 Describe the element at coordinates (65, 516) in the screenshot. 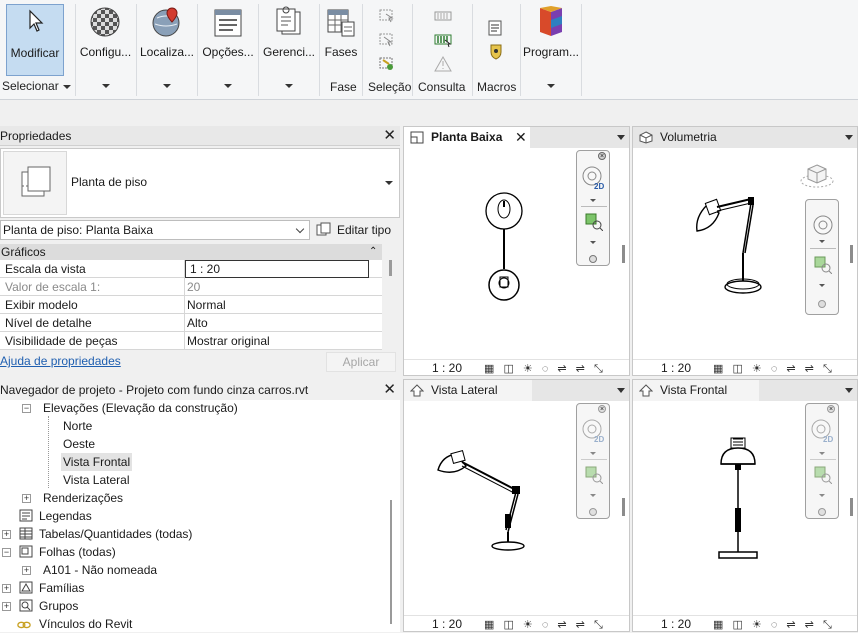

I see `tree-legends: Legendas` at that location.